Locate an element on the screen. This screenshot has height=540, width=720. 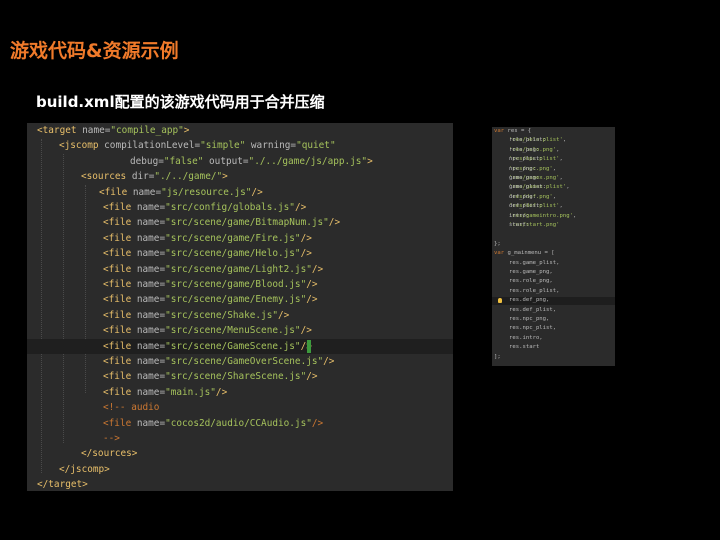
code-line: res.npc_plist, is located at coordinates (553, 329).